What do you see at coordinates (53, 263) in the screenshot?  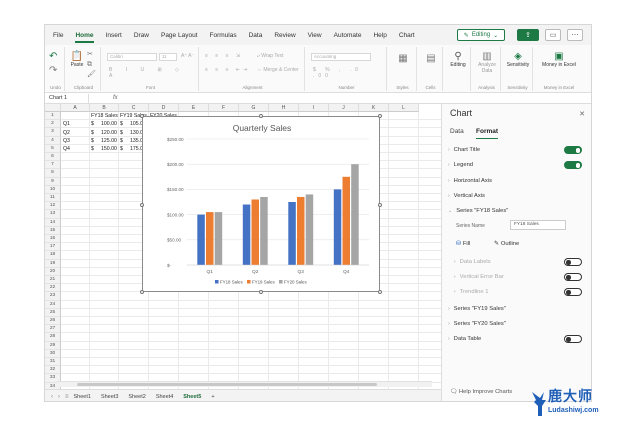 I see `row-header: 19` at bounding box center [53, 263].